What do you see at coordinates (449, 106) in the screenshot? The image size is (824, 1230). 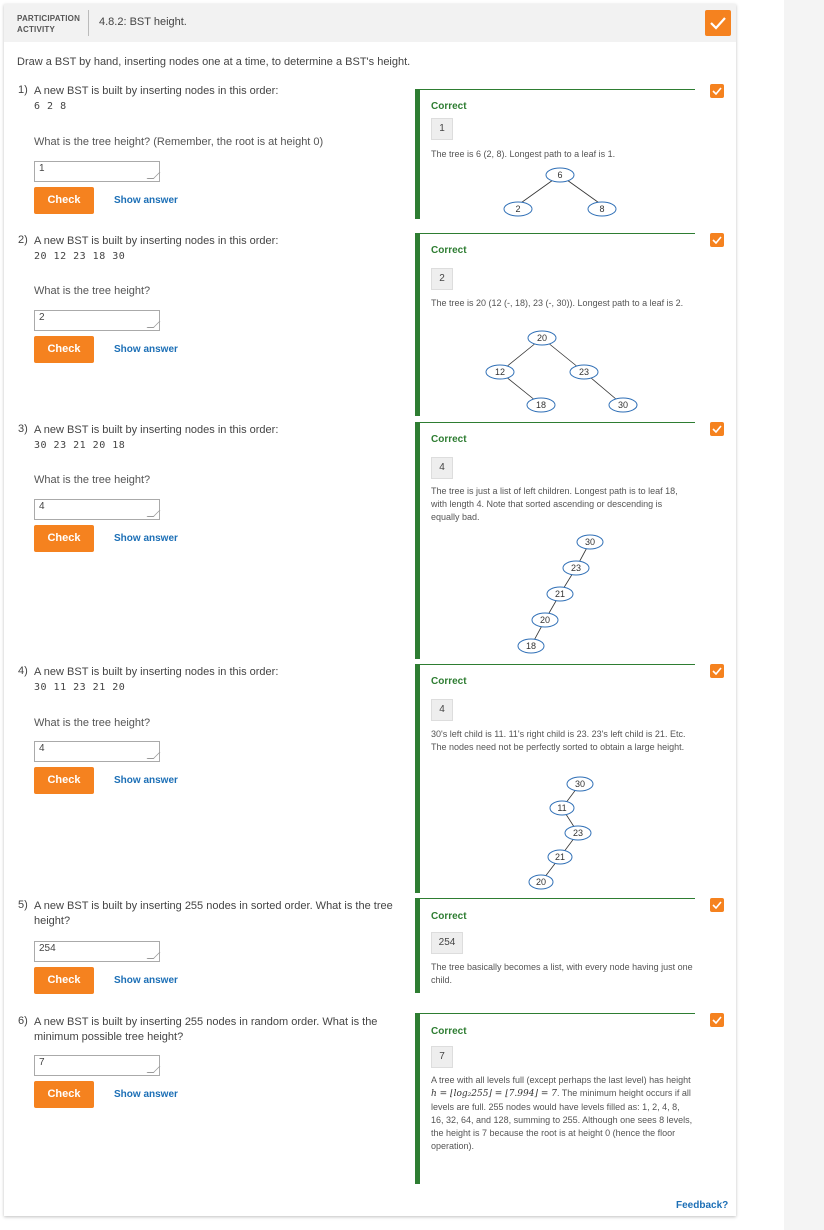 I see `question-1-correct-label: Correct` at bounding box center [449, 106].